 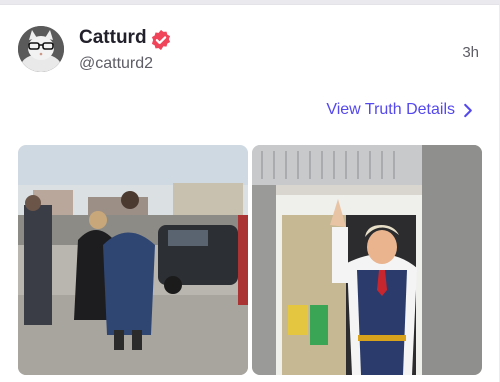 I want to click on handle: @catturd2, so click(x=116, y=64).